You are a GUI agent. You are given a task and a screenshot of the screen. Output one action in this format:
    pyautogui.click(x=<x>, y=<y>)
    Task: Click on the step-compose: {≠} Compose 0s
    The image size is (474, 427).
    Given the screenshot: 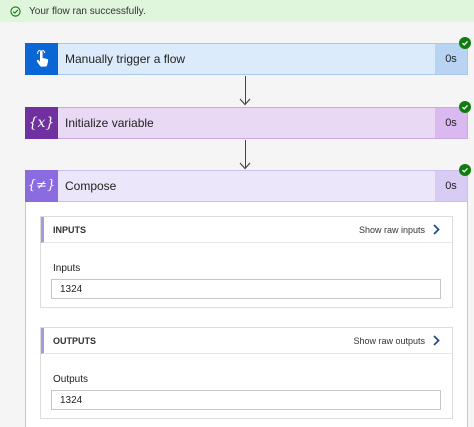 What is the action you would take?
    pyautogui.click(x=246, y=185)
    